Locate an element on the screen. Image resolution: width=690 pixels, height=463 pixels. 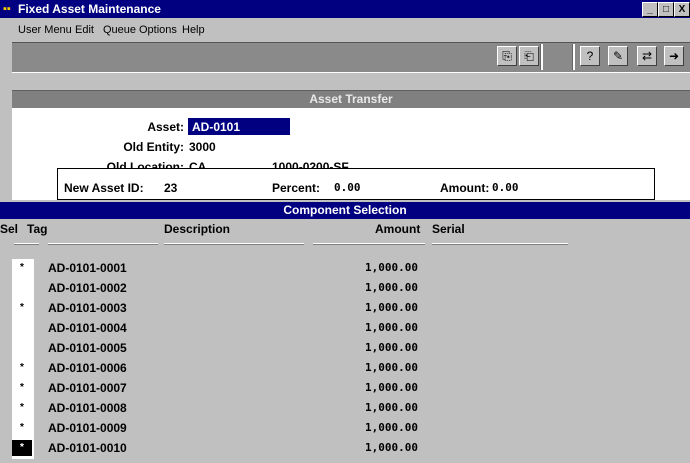
asset-transfer-header: Asset Transfer is located at coordinates (351, 99).